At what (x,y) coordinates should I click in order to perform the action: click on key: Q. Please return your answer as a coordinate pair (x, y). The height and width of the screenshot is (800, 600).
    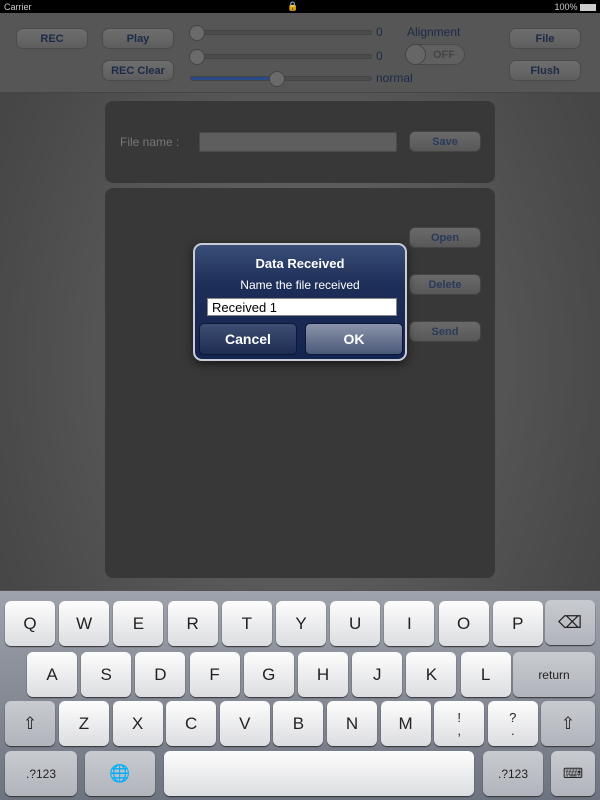
    Looking at the image, I should click on (30, 623).